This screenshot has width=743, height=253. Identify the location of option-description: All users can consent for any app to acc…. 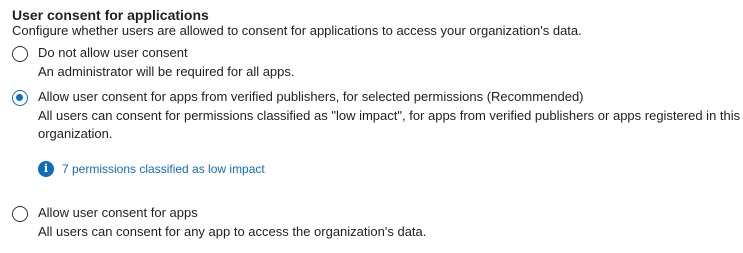
(232, 231).